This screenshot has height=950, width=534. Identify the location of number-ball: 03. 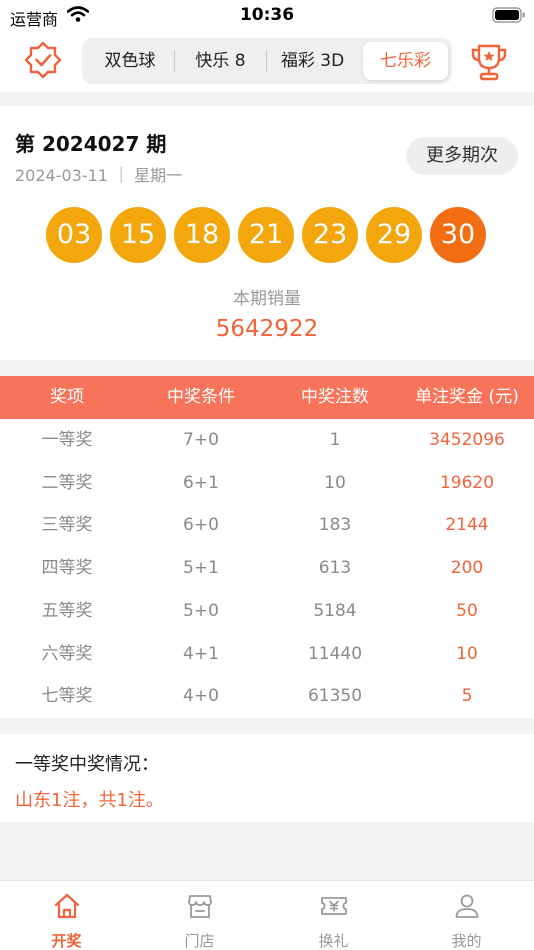
(74, 235).